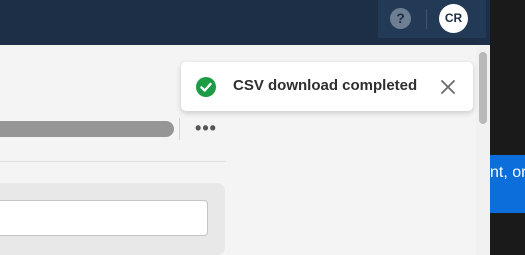  What do you see at coordinates (426, 19) in the screenshot?
I see `header-divider` at bounding box center [426, 19].